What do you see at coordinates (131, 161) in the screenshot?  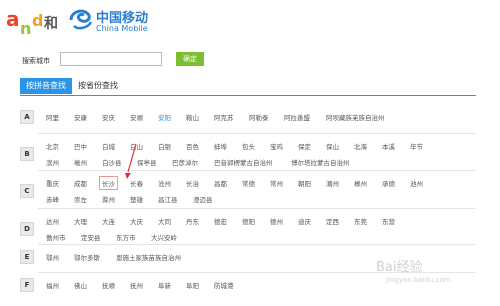 I see `annotation-arrow` at bounding box center [131, 161].